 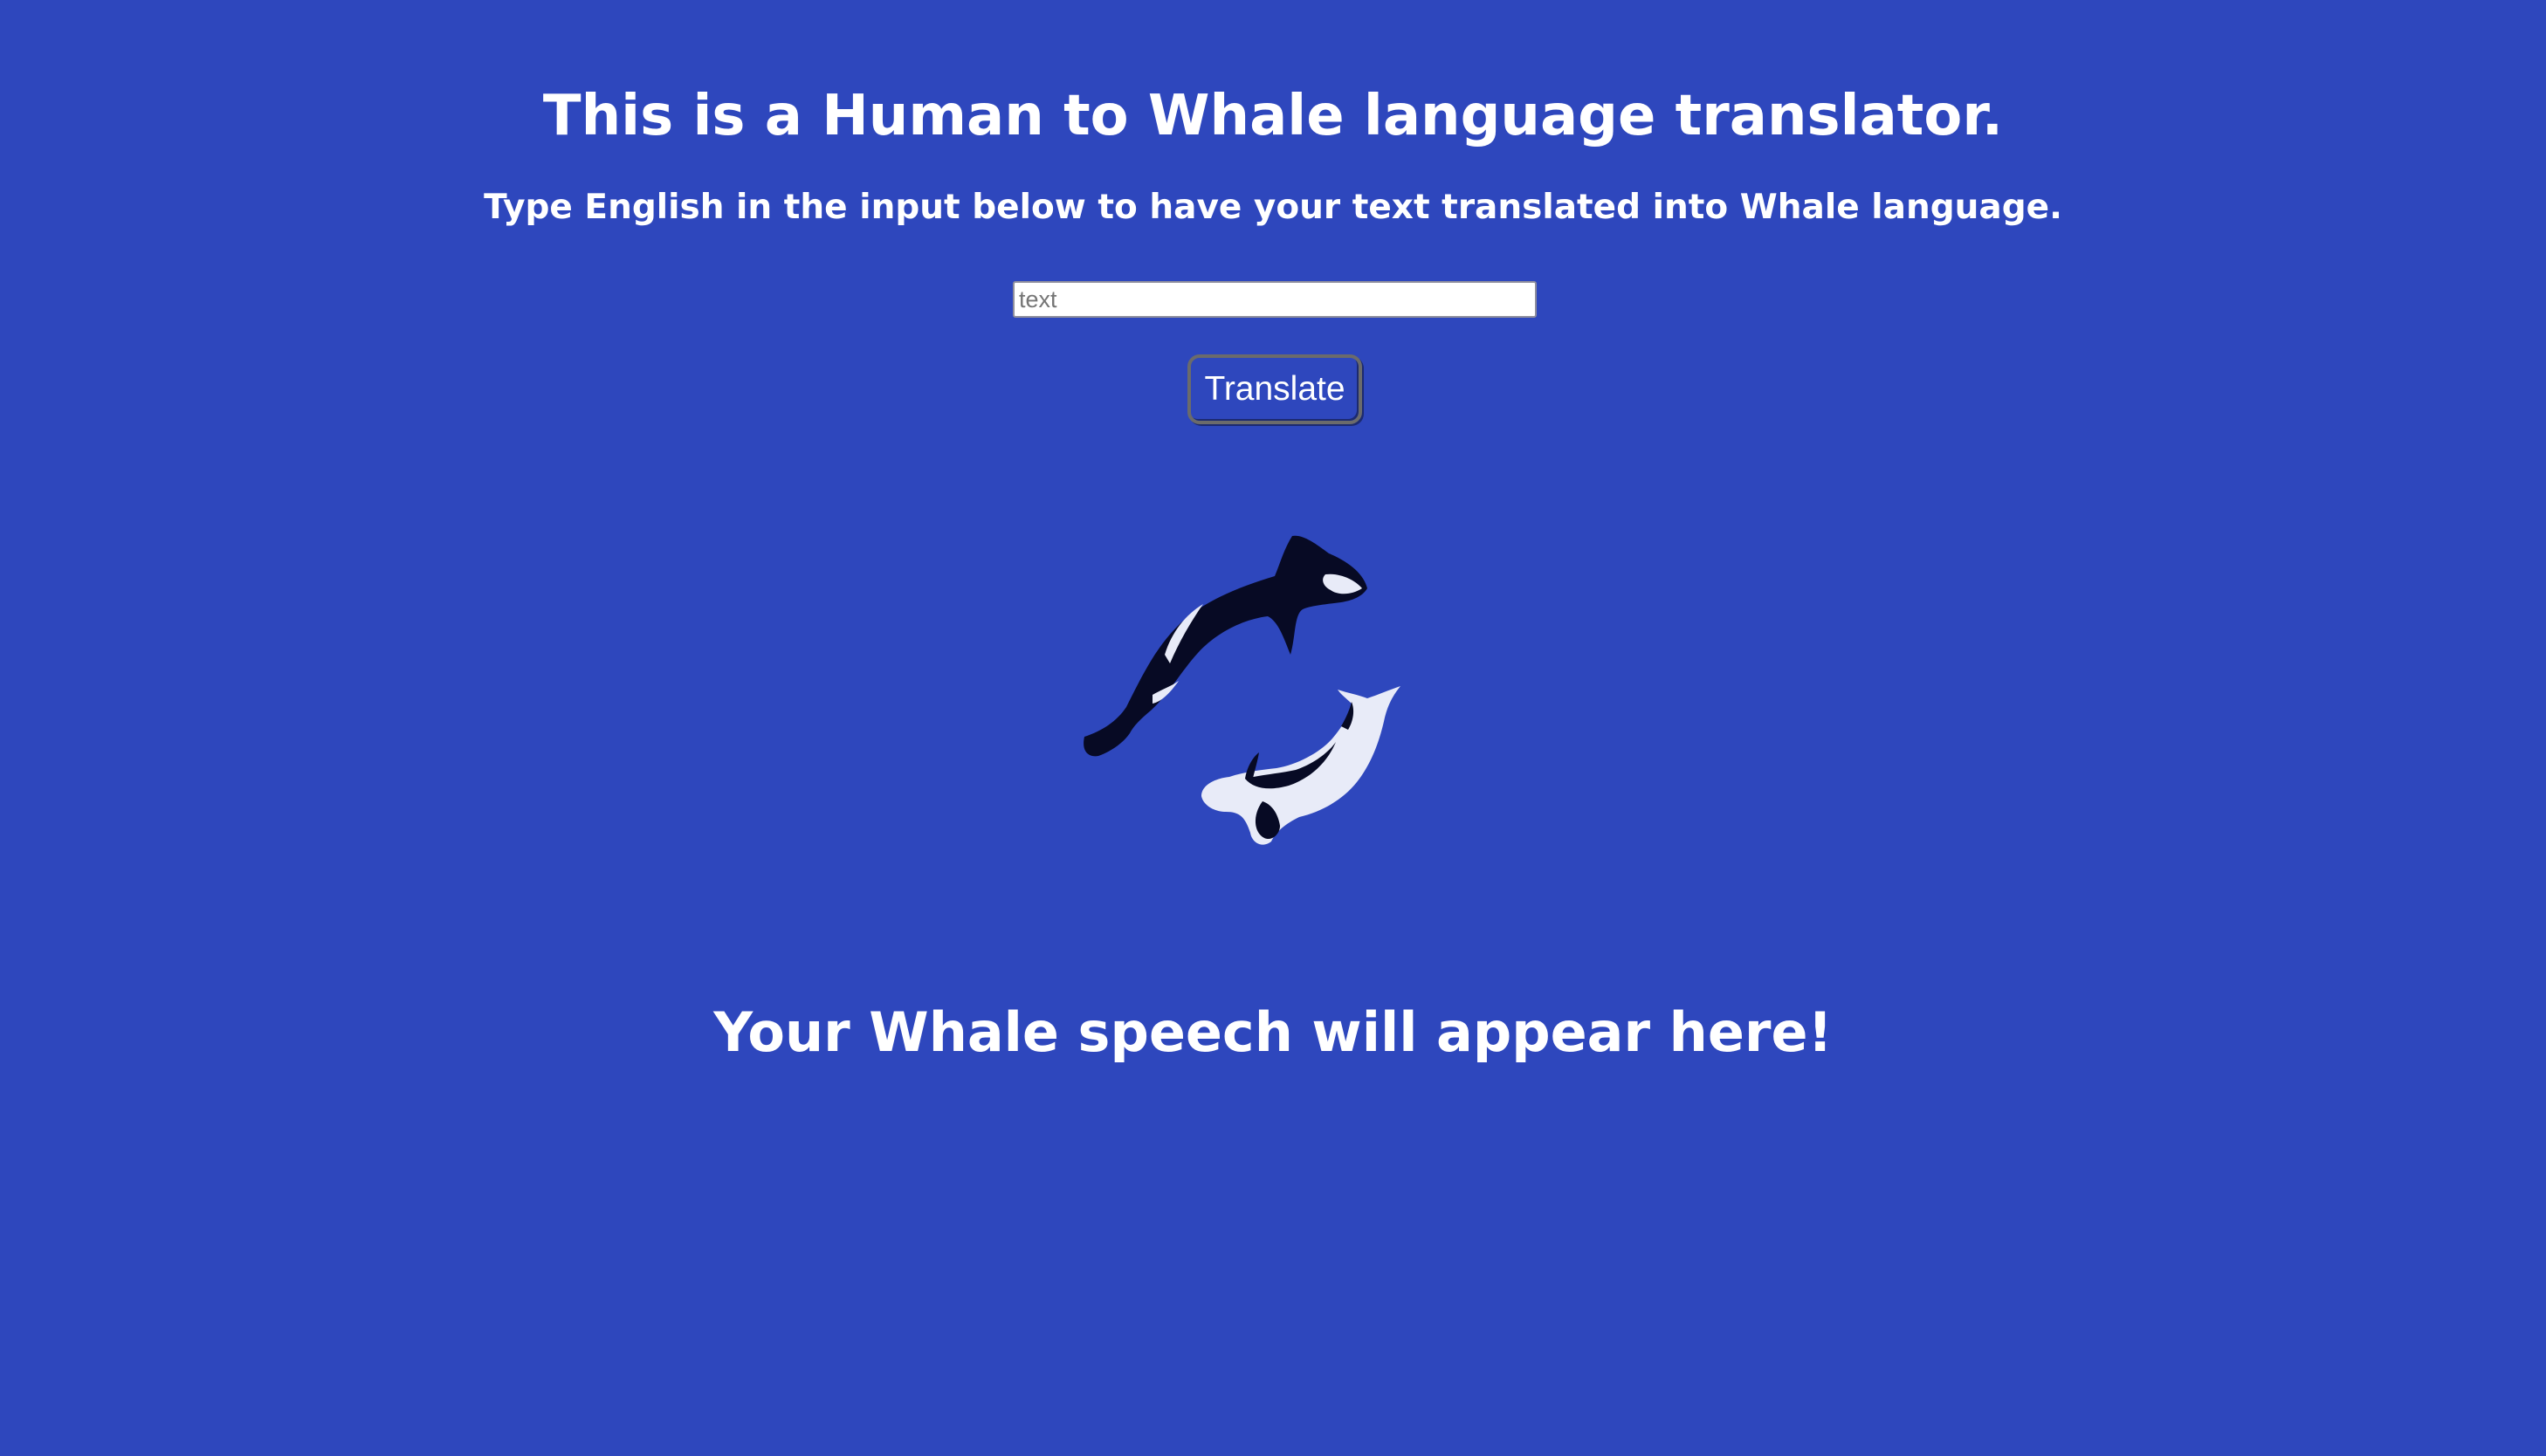 What do you see at coordinates (1275, 299) in the screenshot?
I see `text-input` at bounding box center [1275, 299].